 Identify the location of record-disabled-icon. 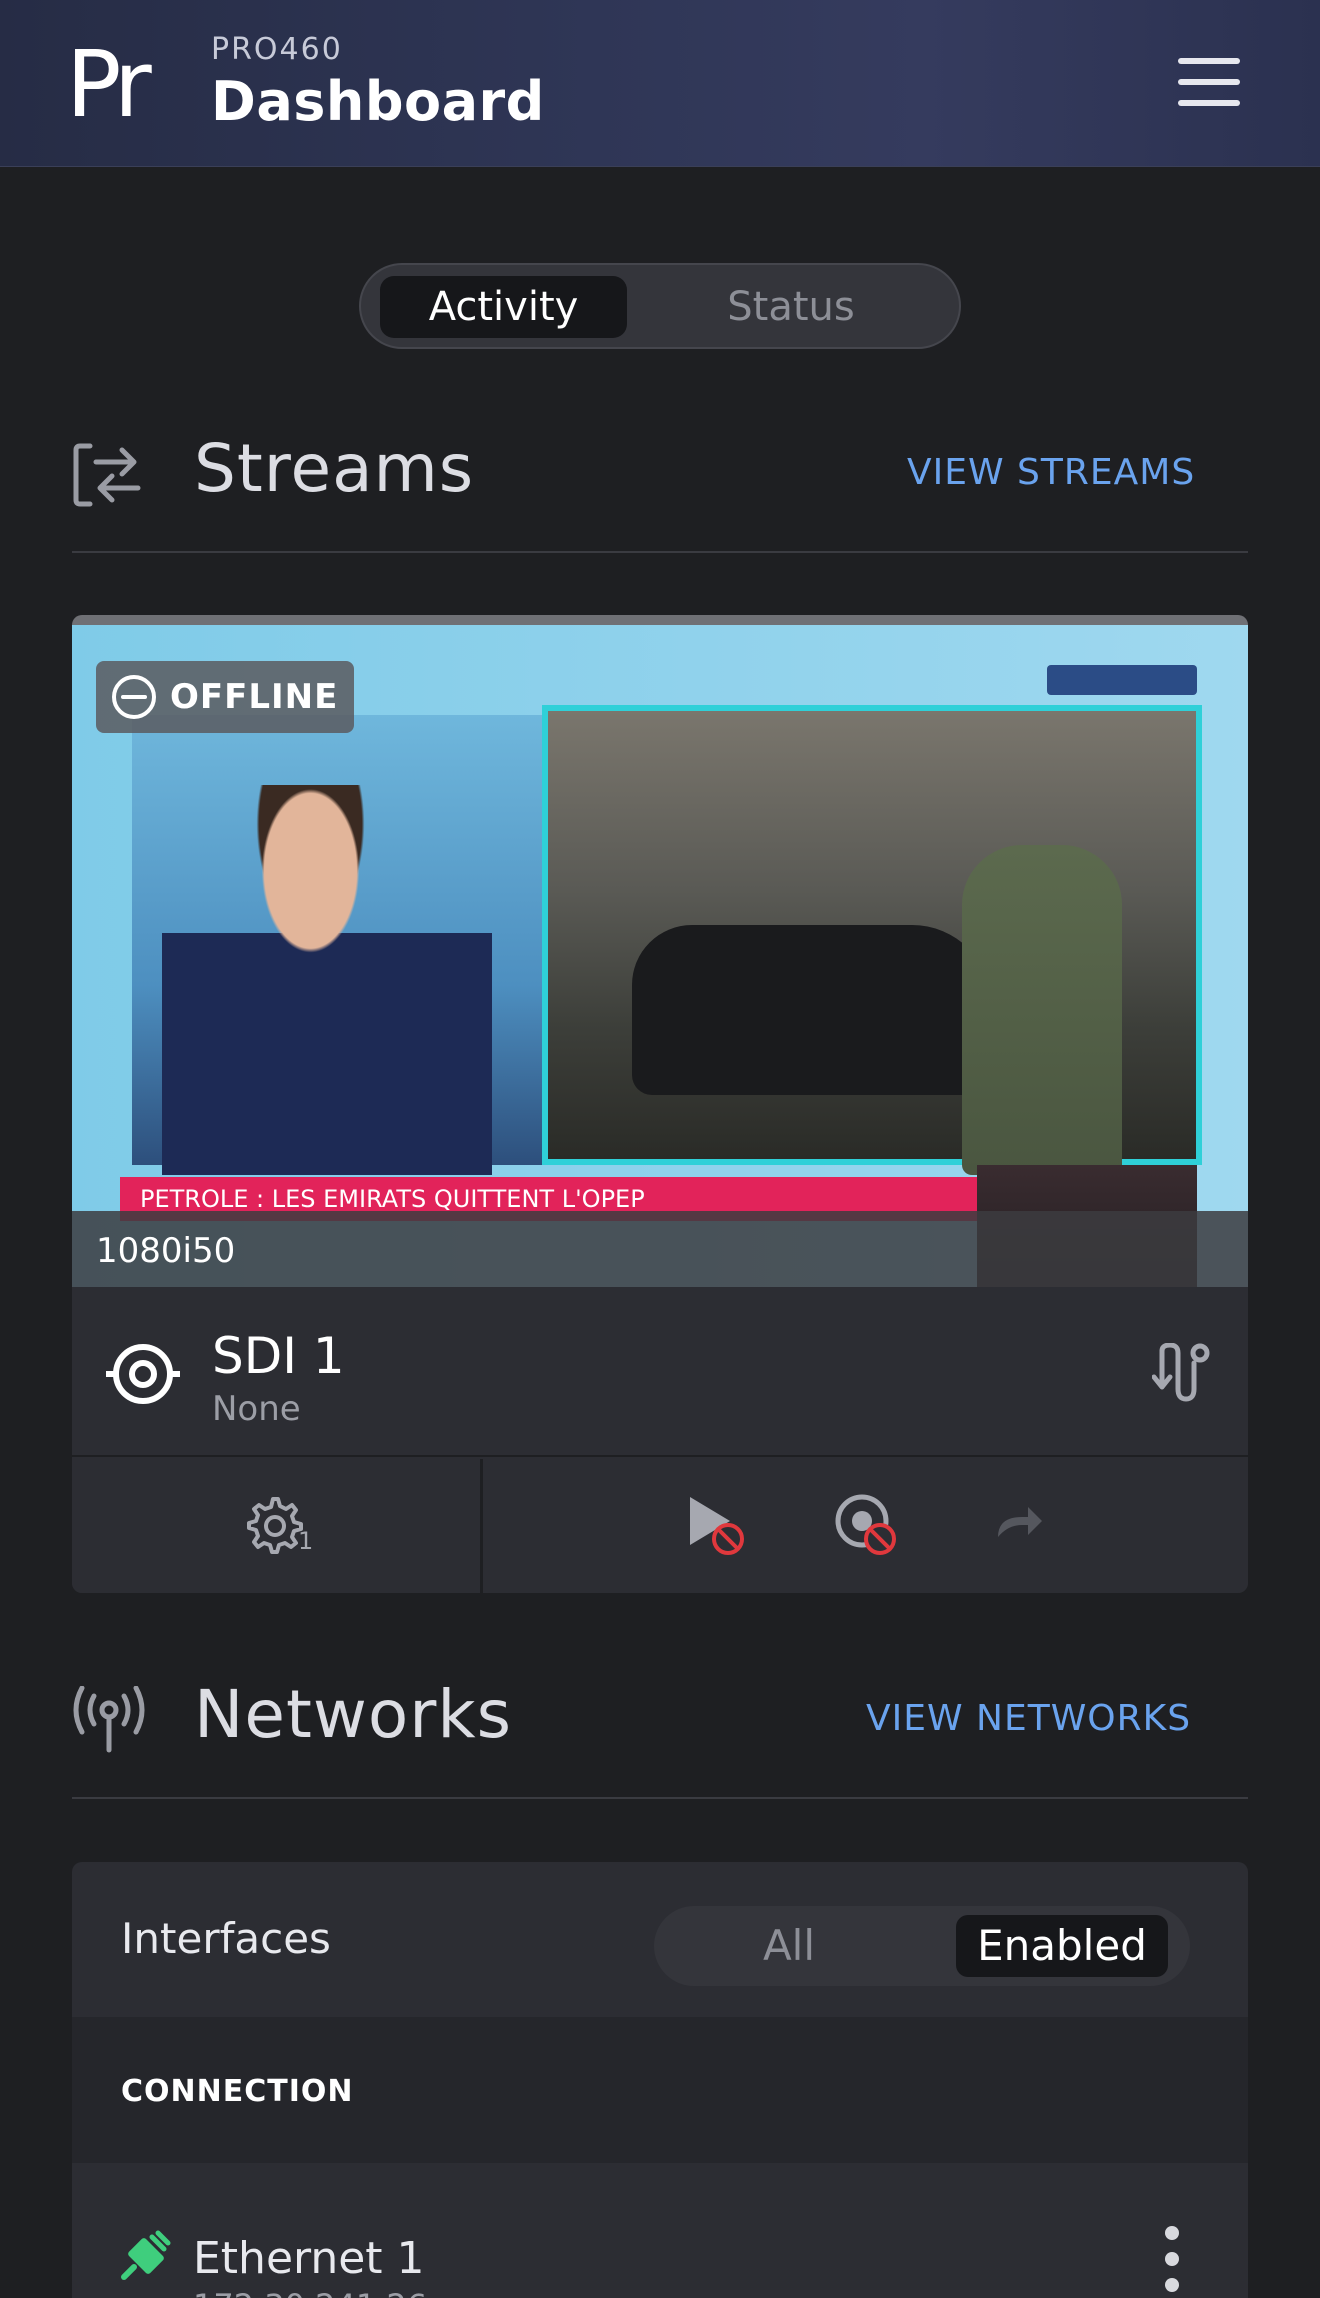
(867, 1526).